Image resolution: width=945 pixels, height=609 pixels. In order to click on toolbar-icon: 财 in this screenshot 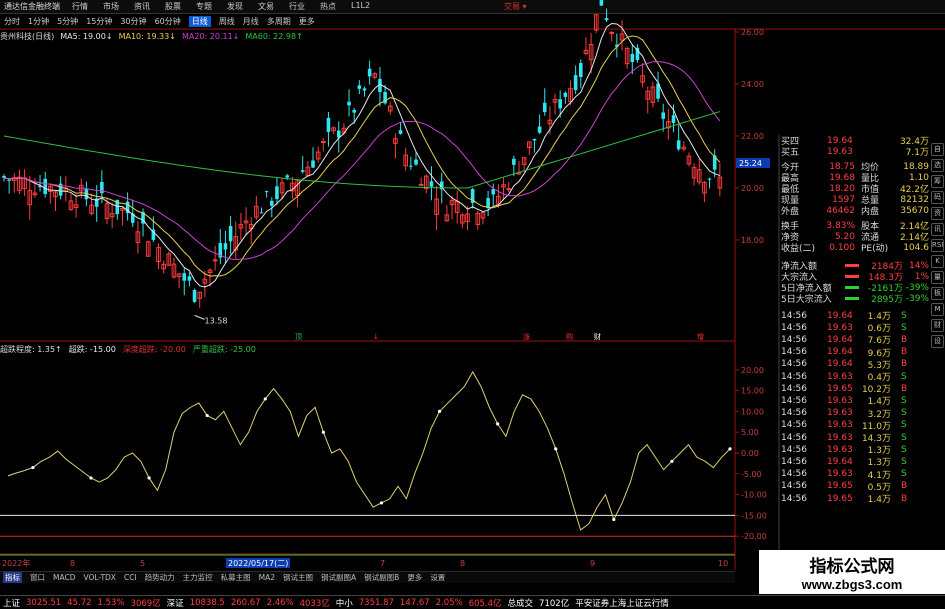, I will do `click(937, 325)`.